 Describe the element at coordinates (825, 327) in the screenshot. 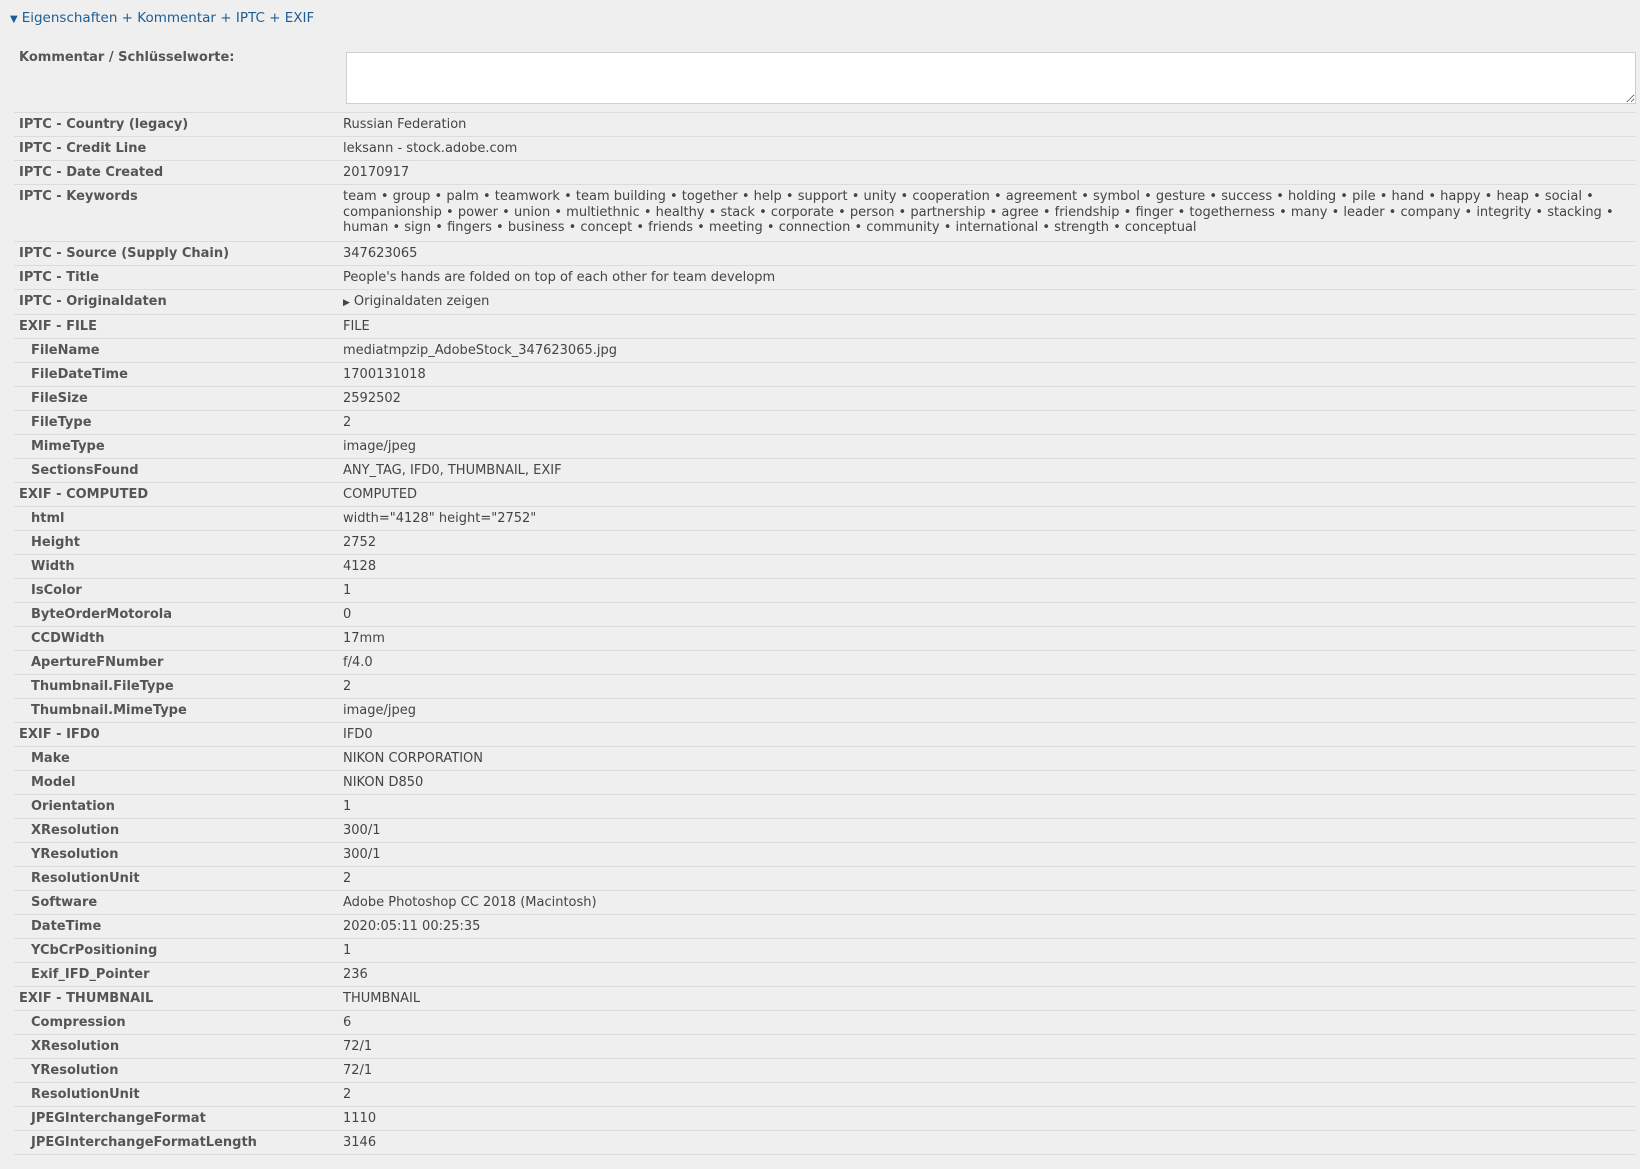

I see `section-row: EXIF - FILE FILE` at that location.